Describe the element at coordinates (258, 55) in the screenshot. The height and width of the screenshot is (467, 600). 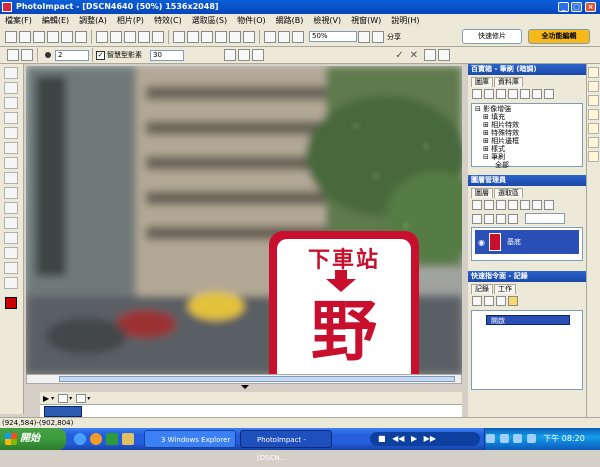
I see `mode-c-icon` at that location.